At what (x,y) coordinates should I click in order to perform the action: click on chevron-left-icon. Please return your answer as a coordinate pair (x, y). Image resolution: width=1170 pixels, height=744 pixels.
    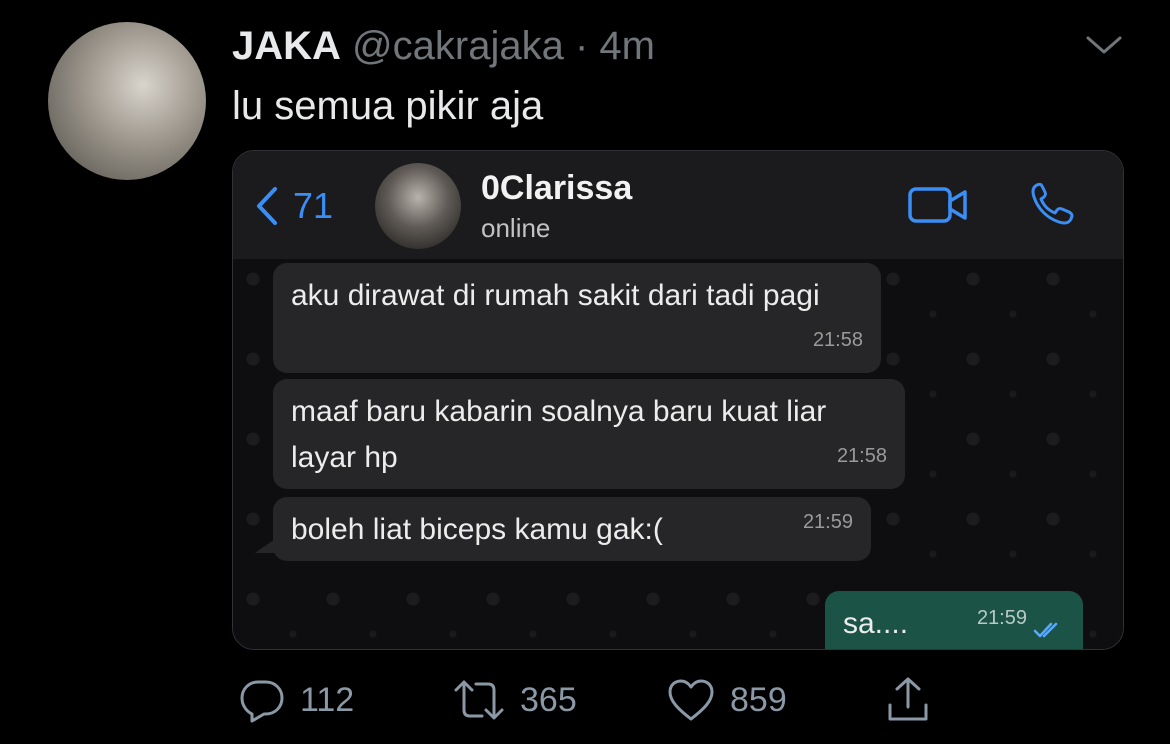
    Looking at the image, I should click on (266, 206).